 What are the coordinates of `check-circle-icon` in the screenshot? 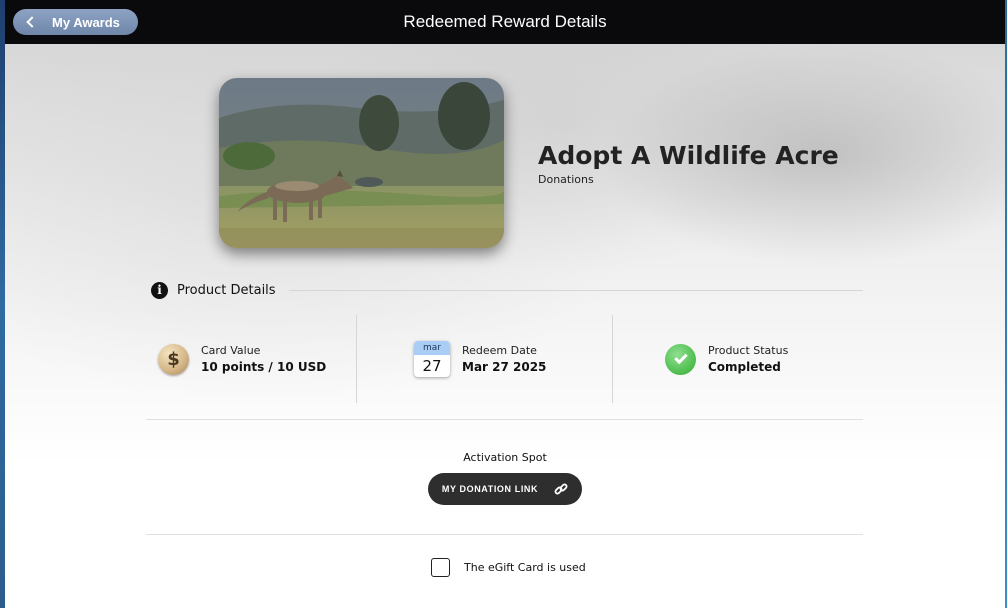 It's located at (680, 359).